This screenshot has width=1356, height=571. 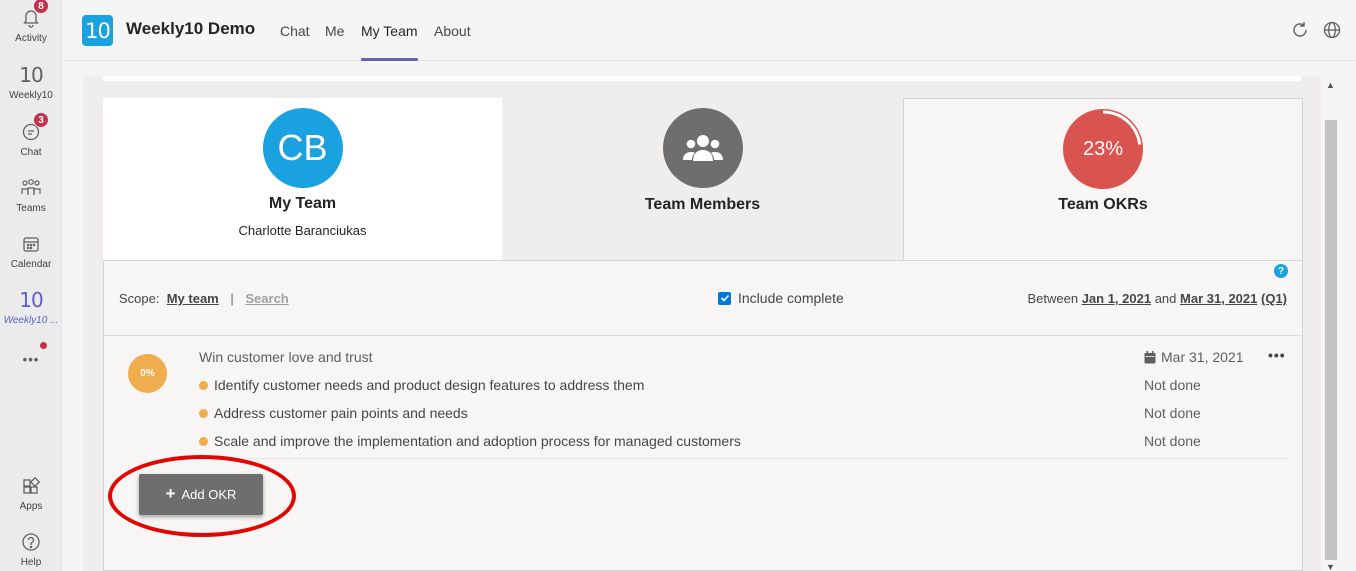 I want to click on globe-icon, so click(x=1332, y=30).